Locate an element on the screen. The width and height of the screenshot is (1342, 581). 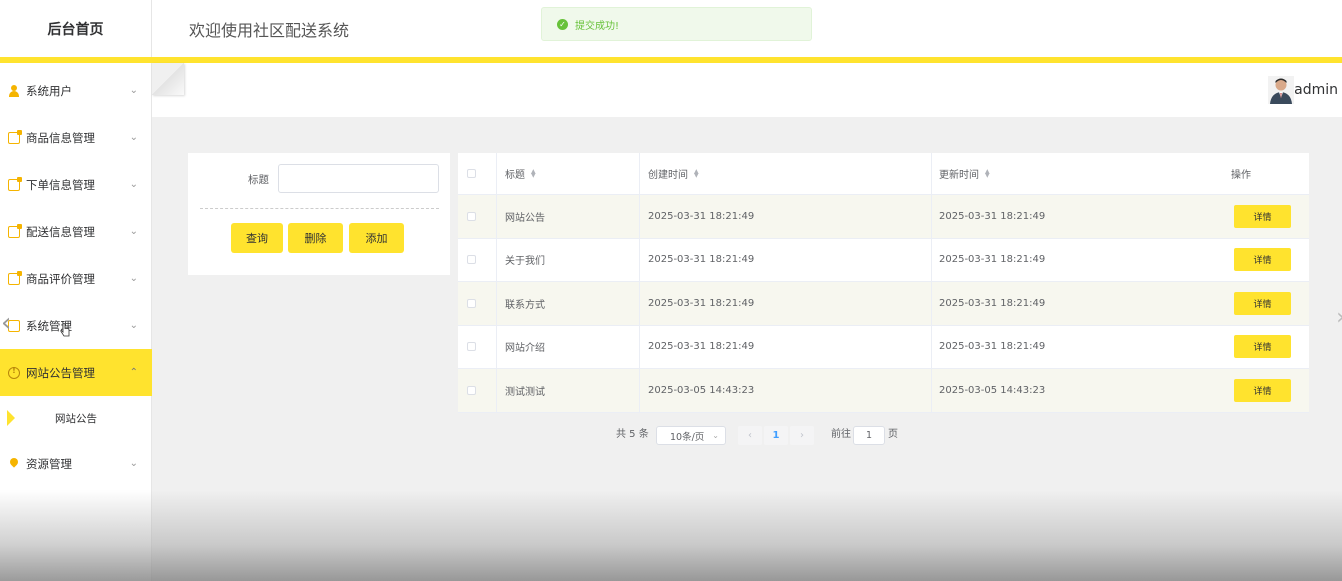
pin-icon is located at coordinates (14, 464).